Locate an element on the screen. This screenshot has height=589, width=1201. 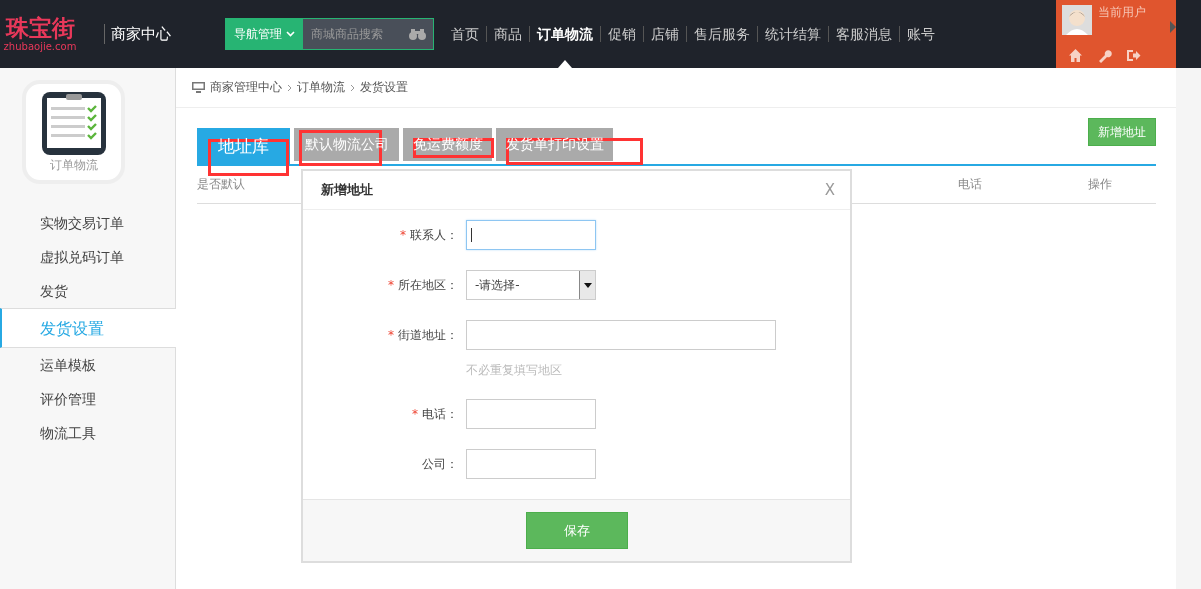
sidebar-item: 物流工具 is located at coordinates (87, 433).